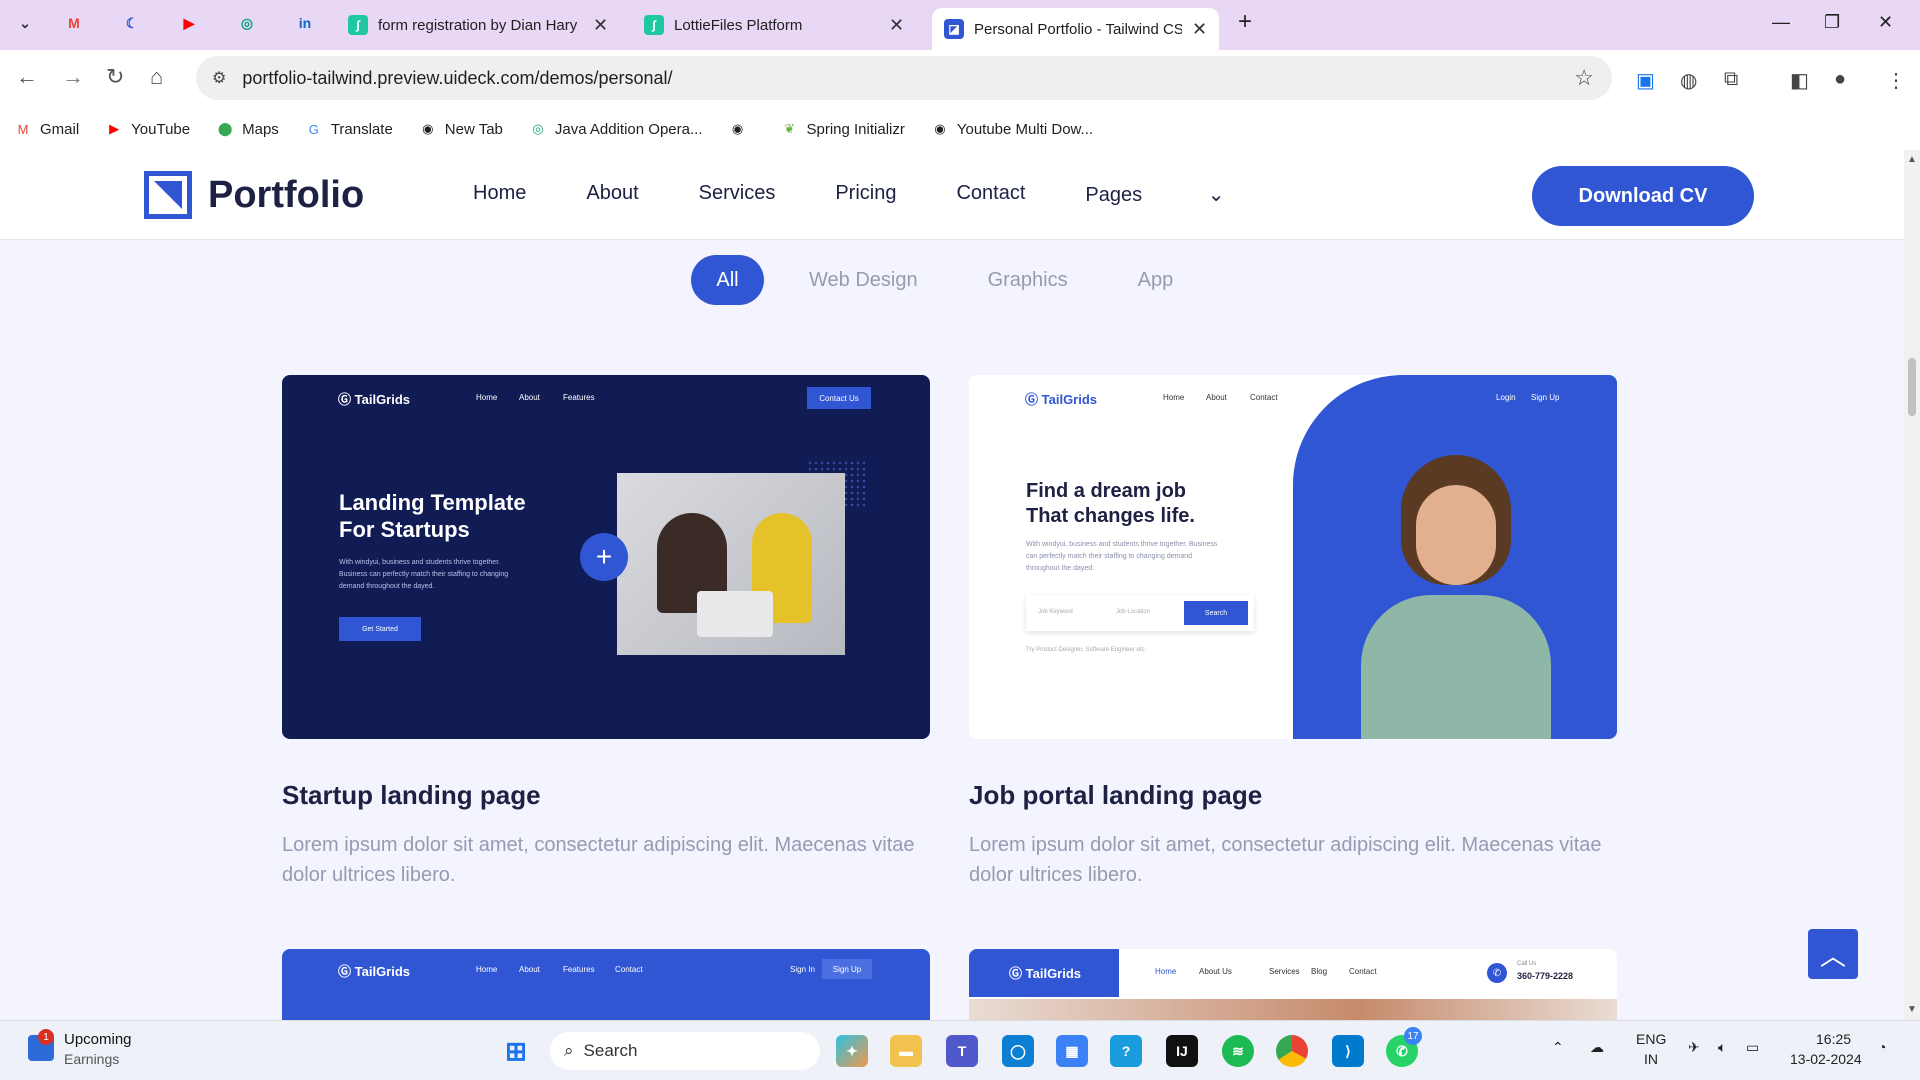 This screenshot has height=1080, width=1920. Describe the element at coordinates (156, 77) in the screenshot. I see `home-icon: ⌂` at that location.